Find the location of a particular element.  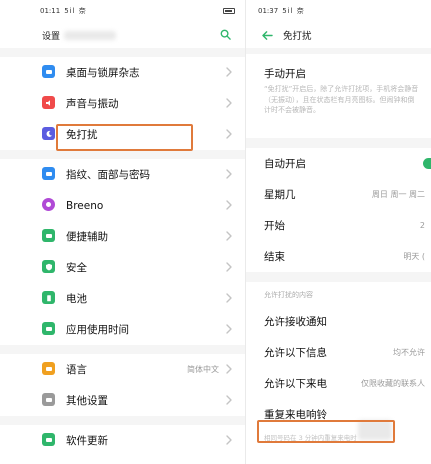

search-icon is located at coordinates (225, 34).